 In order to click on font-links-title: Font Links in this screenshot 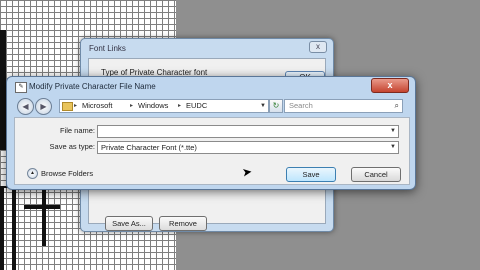, I will do `click(107, 48)`.